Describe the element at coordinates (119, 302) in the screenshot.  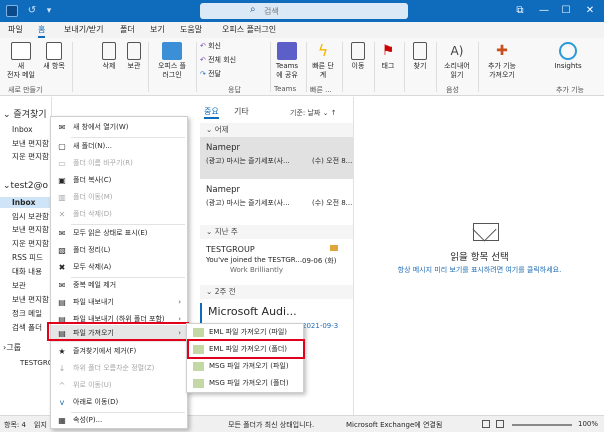
I see `ctx-export-file: ▤ 파일 내보내기 ›` at that location.